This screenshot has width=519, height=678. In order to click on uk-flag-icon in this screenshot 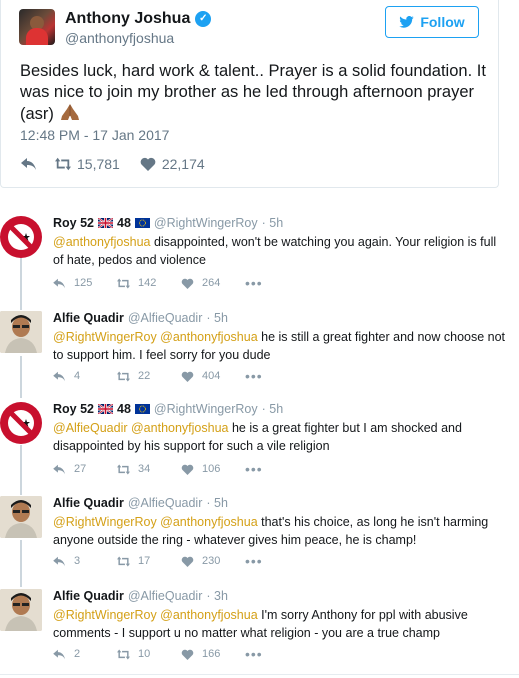, I will do `click(105, 223)`.